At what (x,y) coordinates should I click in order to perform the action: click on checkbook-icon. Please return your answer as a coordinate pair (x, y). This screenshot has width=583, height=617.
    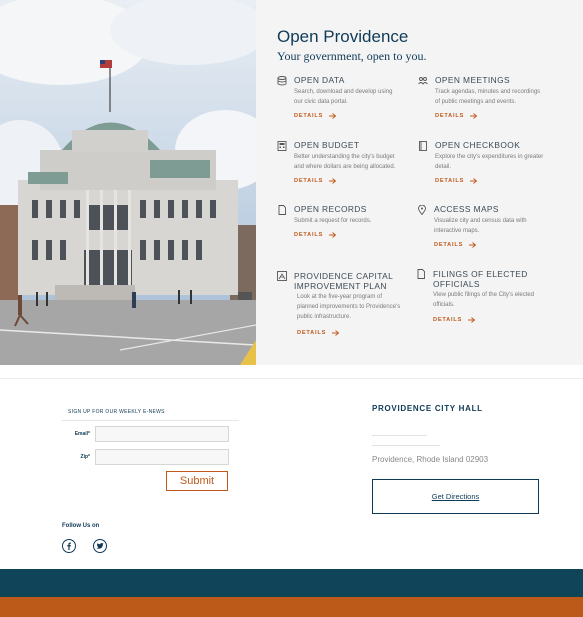
    Looking at the image, I should click on (423, 146).